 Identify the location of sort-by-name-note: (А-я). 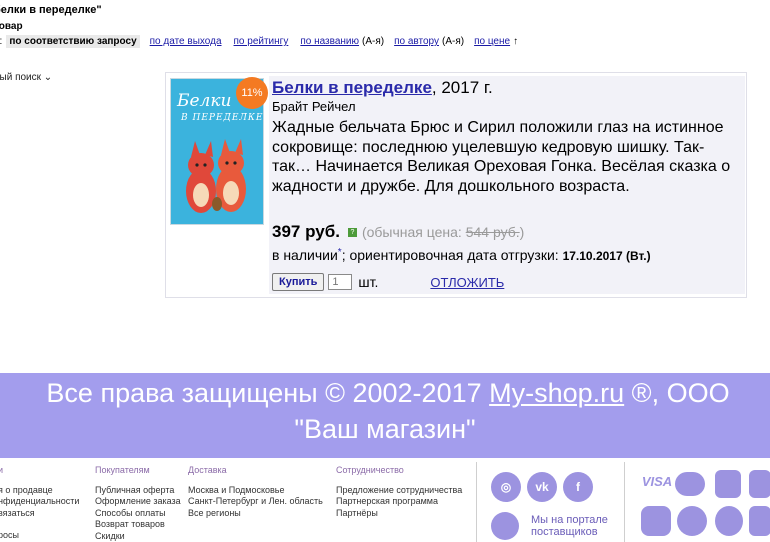
(373, 41).